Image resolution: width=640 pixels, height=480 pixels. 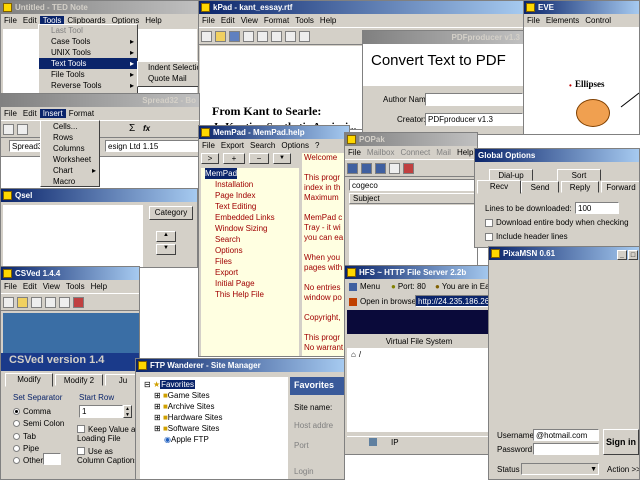 I want to click on csved-data-grid, so click(x=71, y=333).